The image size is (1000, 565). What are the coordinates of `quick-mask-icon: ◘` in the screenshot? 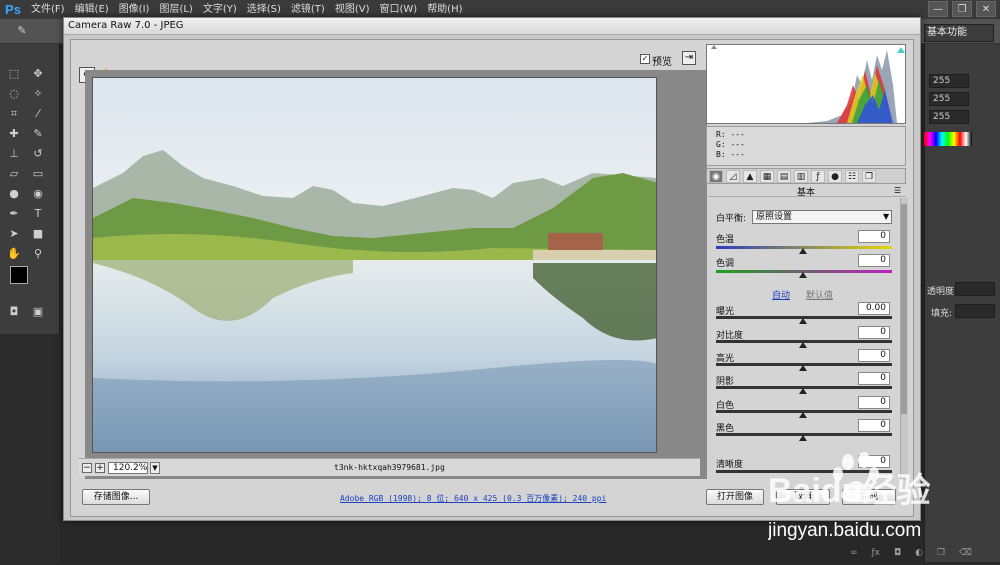 It's located at (14, 312).